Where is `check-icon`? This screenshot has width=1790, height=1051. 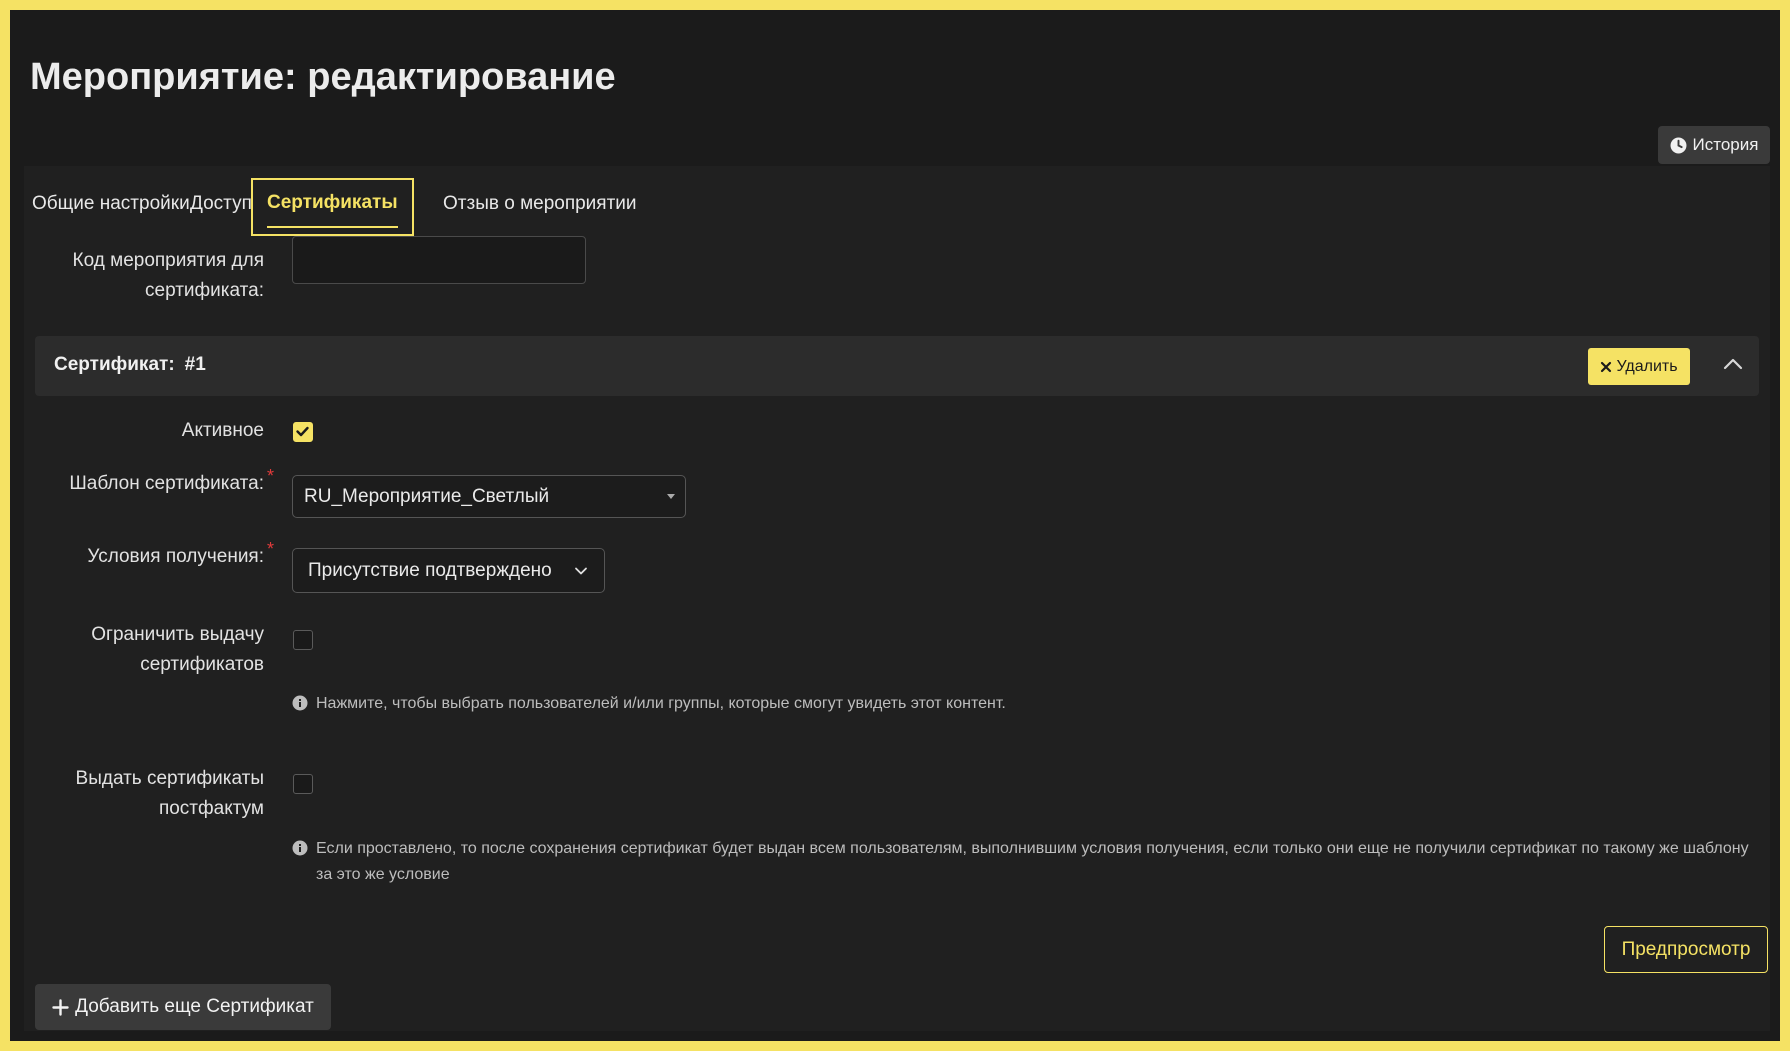 check-icon is located at coordinates (302, 431).